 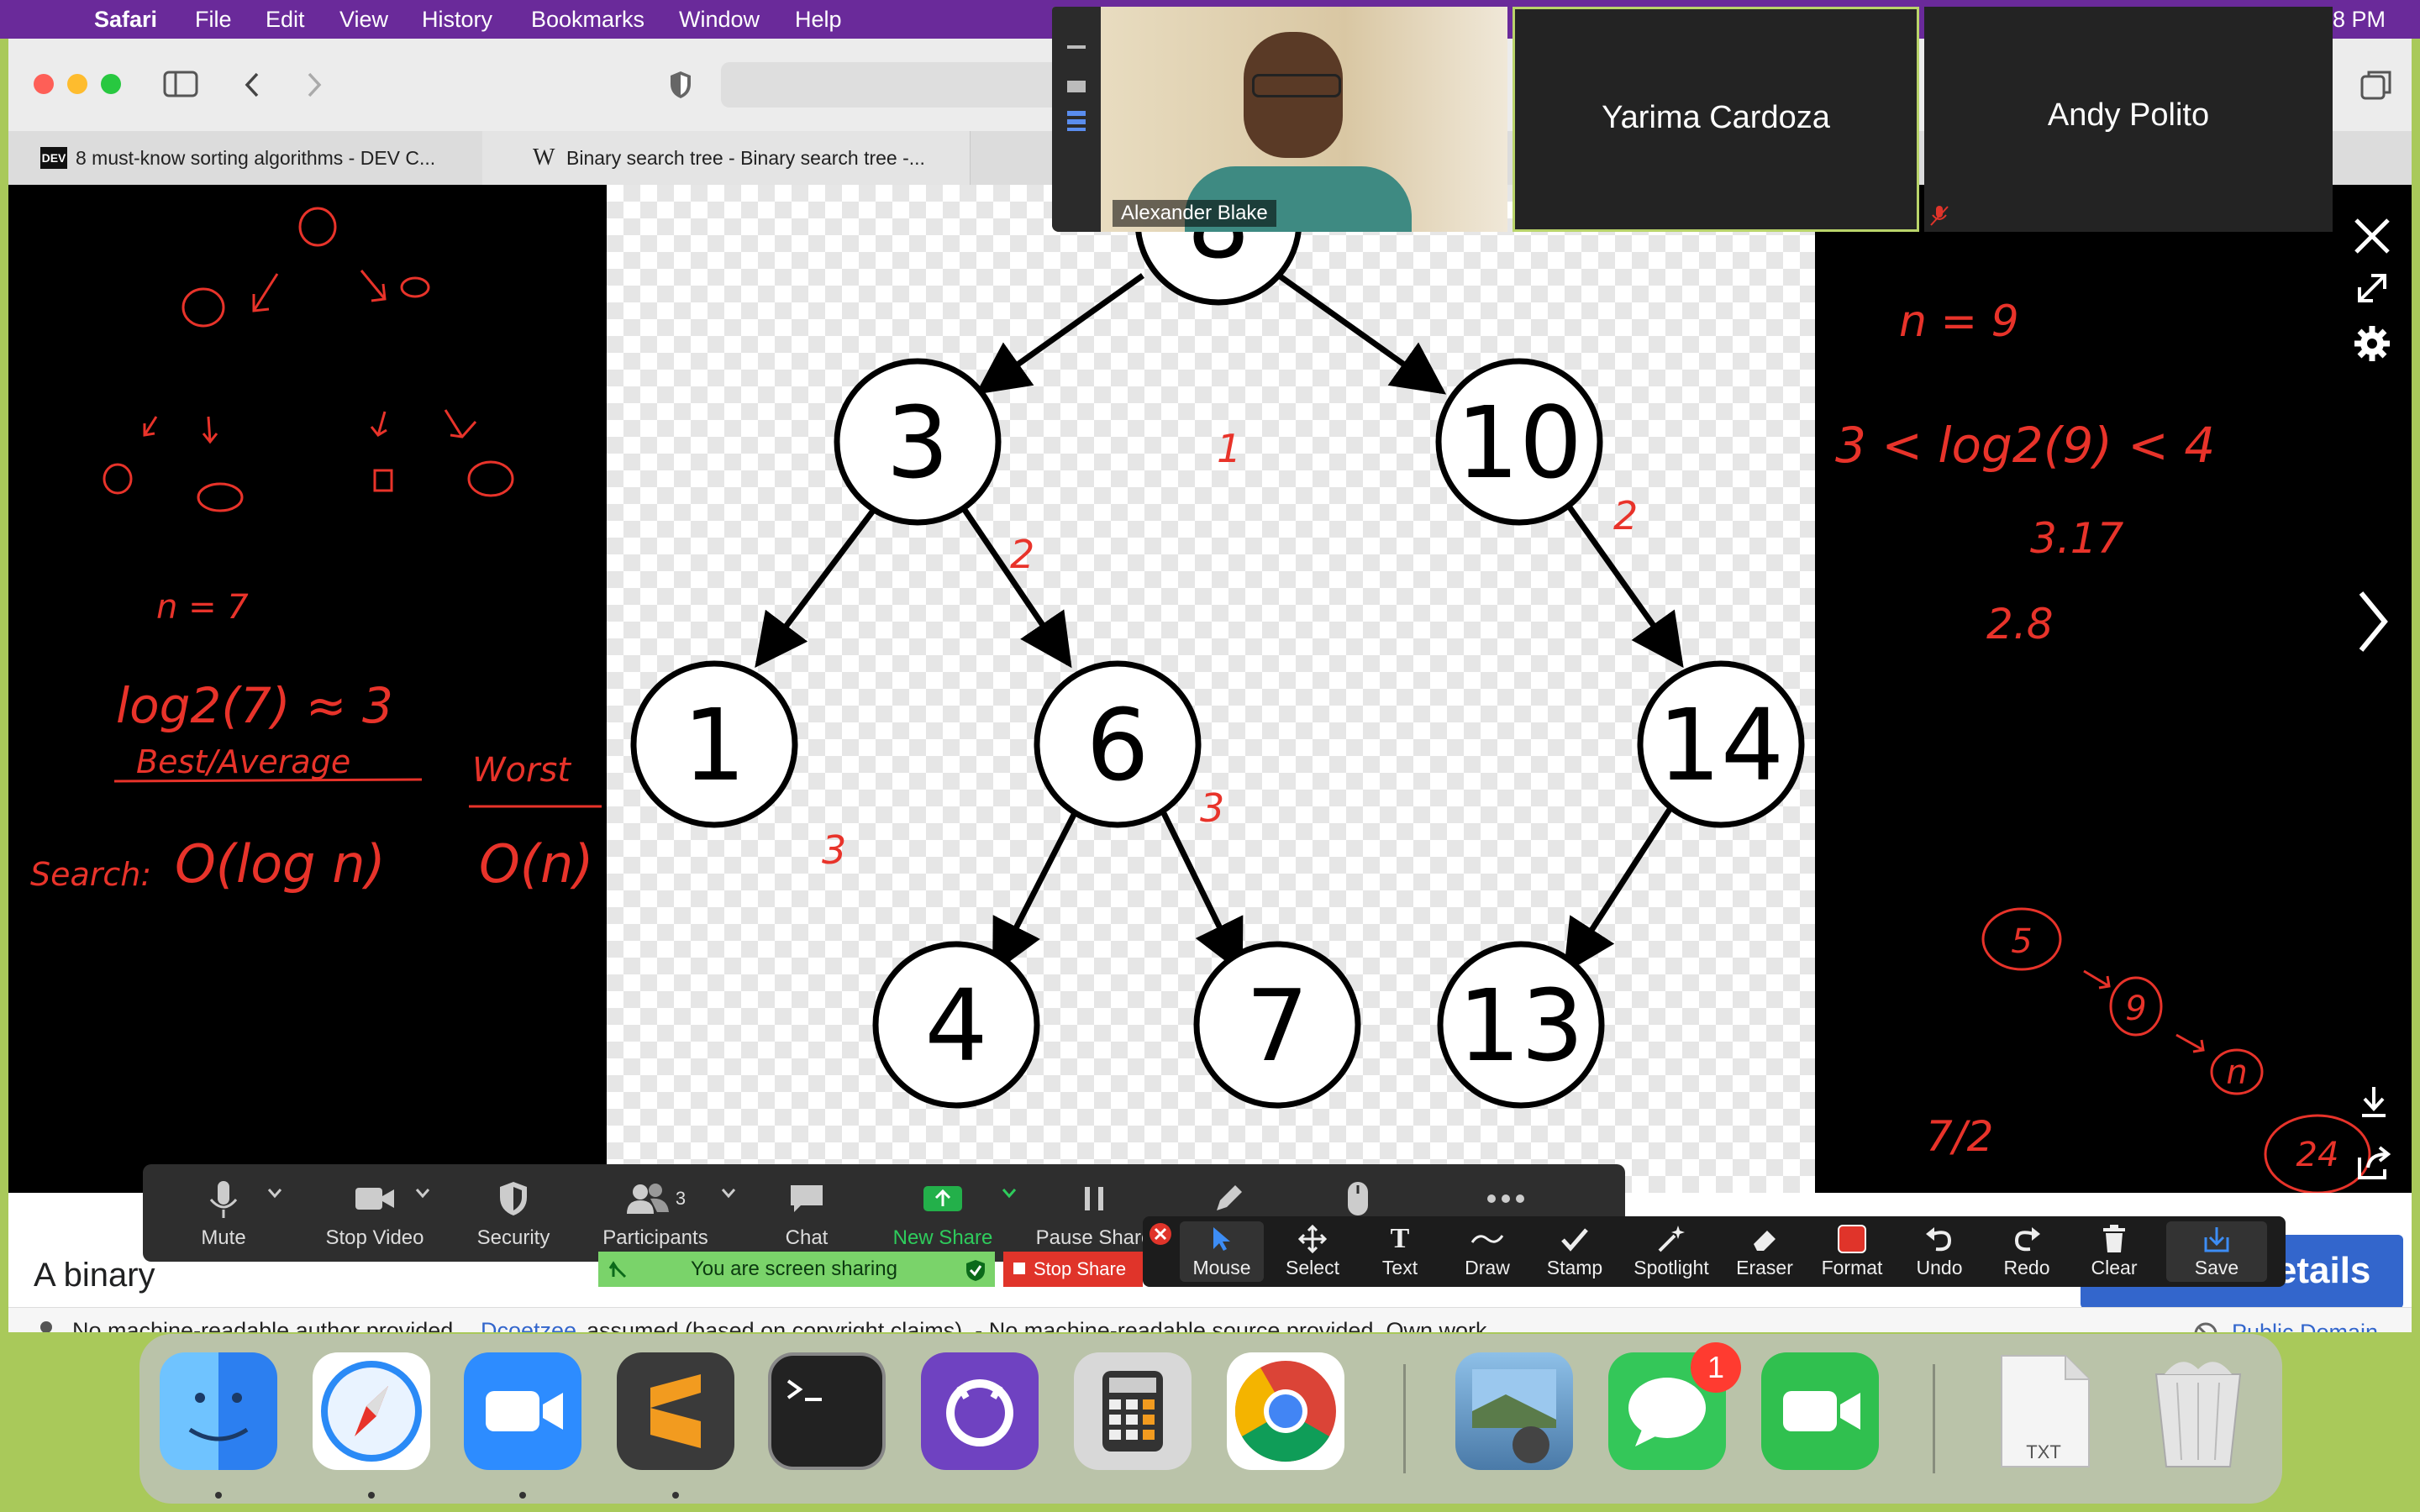 I want to click on tool-format: Format, so click(x=1852, y=1250).